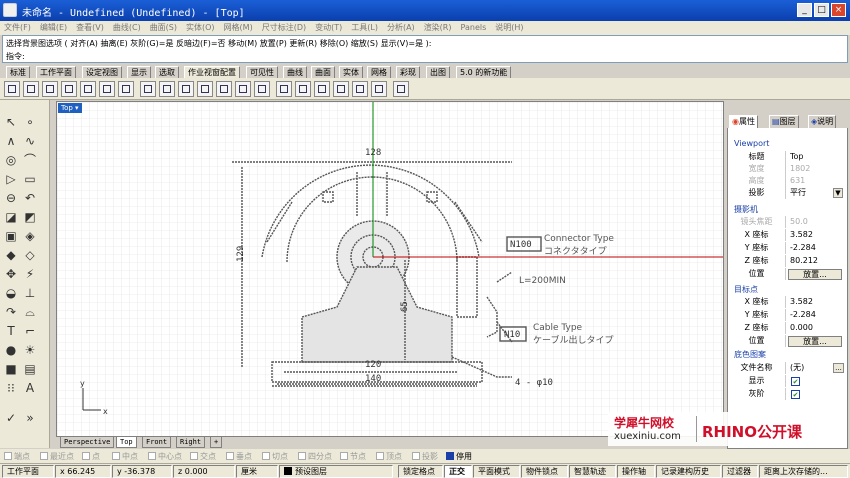 The height and width of the screenshot is (478, 850). Describe the element at coordinates (11, 418) in the screenshot. I see `check-object-icon: ✓` at that location.